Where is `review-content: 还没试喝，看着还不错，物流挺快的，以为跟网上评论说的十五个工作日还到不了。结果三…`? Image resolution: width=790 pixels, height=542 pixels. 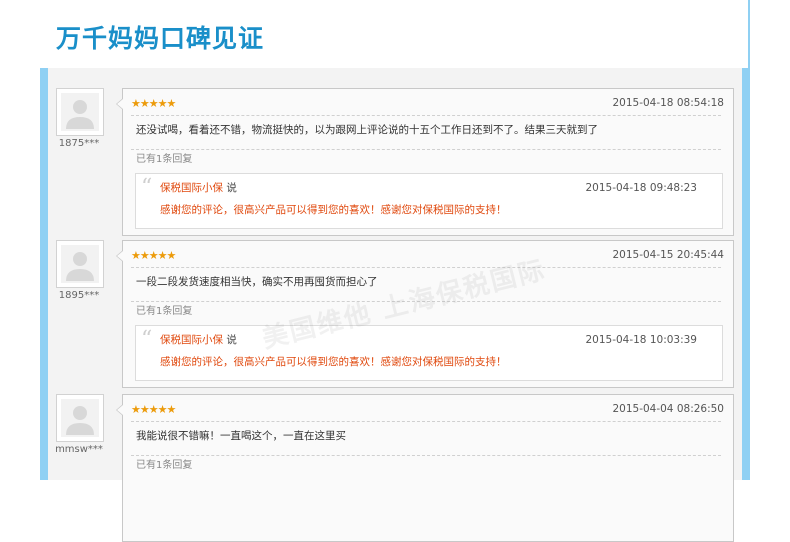 review-content: 还没试喝，看着还不错，物流挺快的，以为跟网上评论说的十五个工作日还到不了。结果三… is located at coordinates (367, 130).